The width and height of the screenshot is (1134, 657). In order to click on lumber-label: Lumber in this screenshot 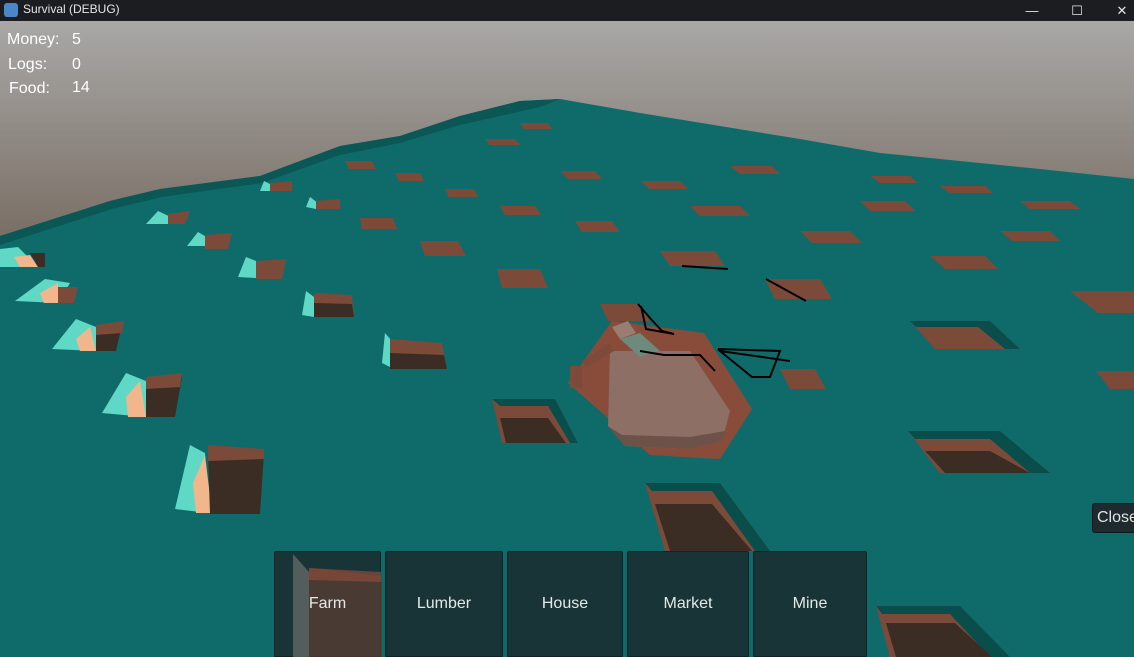, I will do `click(444, 603)`.